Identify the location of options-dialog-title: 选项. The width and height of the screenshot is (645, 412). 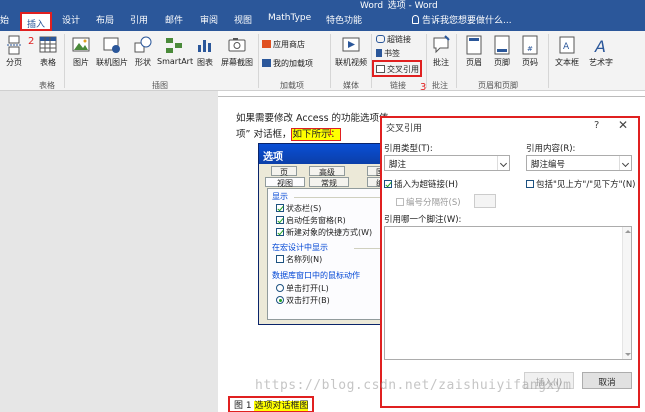
(329, 154).